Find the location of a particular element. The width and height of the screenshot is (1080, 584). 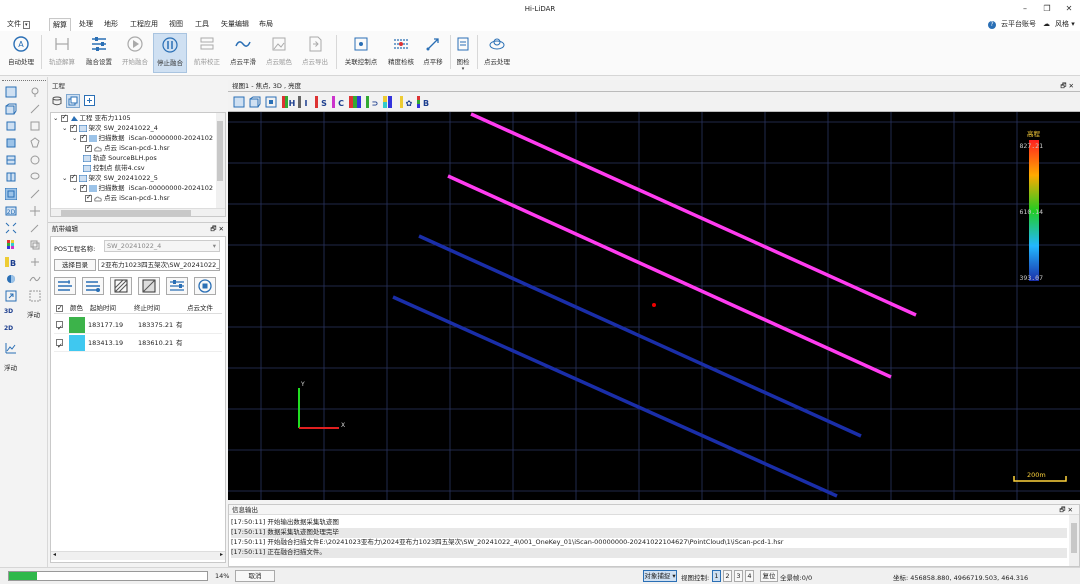

label-3d: 3D is located at coordinates (8, 311).